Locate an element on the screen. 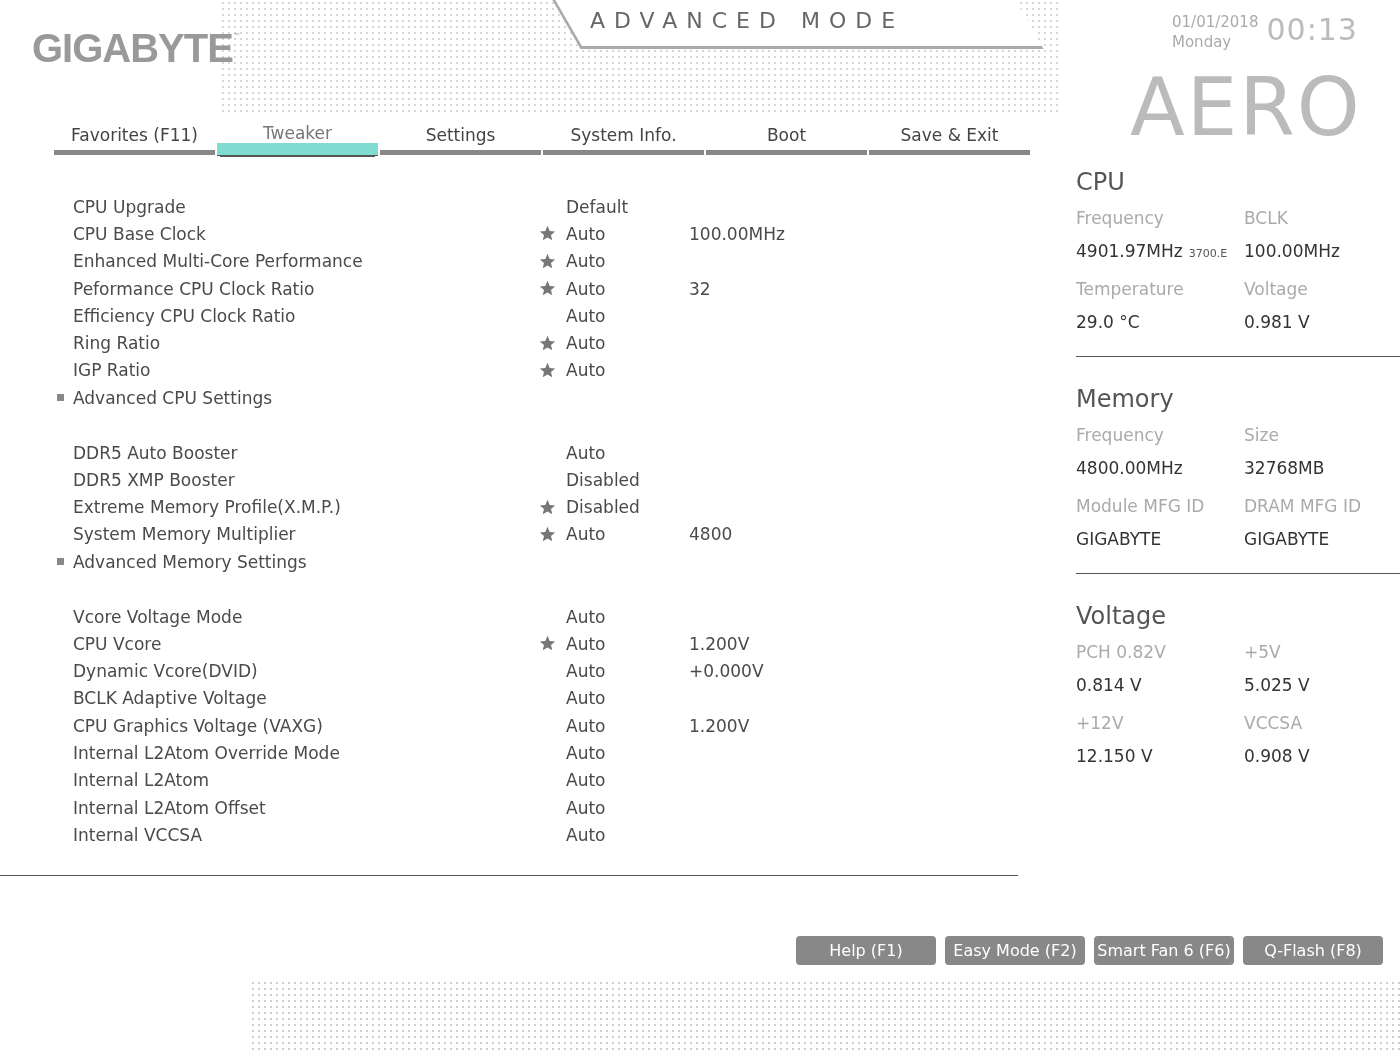  setting-label: Dynamic Vcore(DVID) is located at coordinates (306, 671).